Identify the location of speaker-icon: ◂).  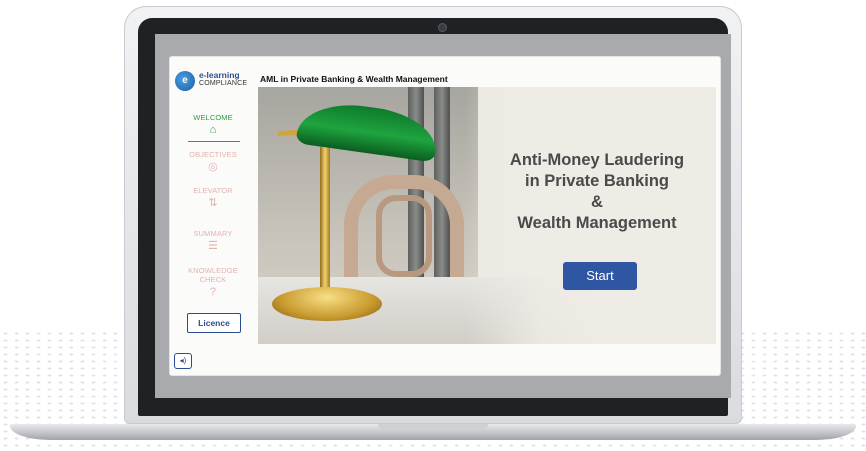
(183, 361).